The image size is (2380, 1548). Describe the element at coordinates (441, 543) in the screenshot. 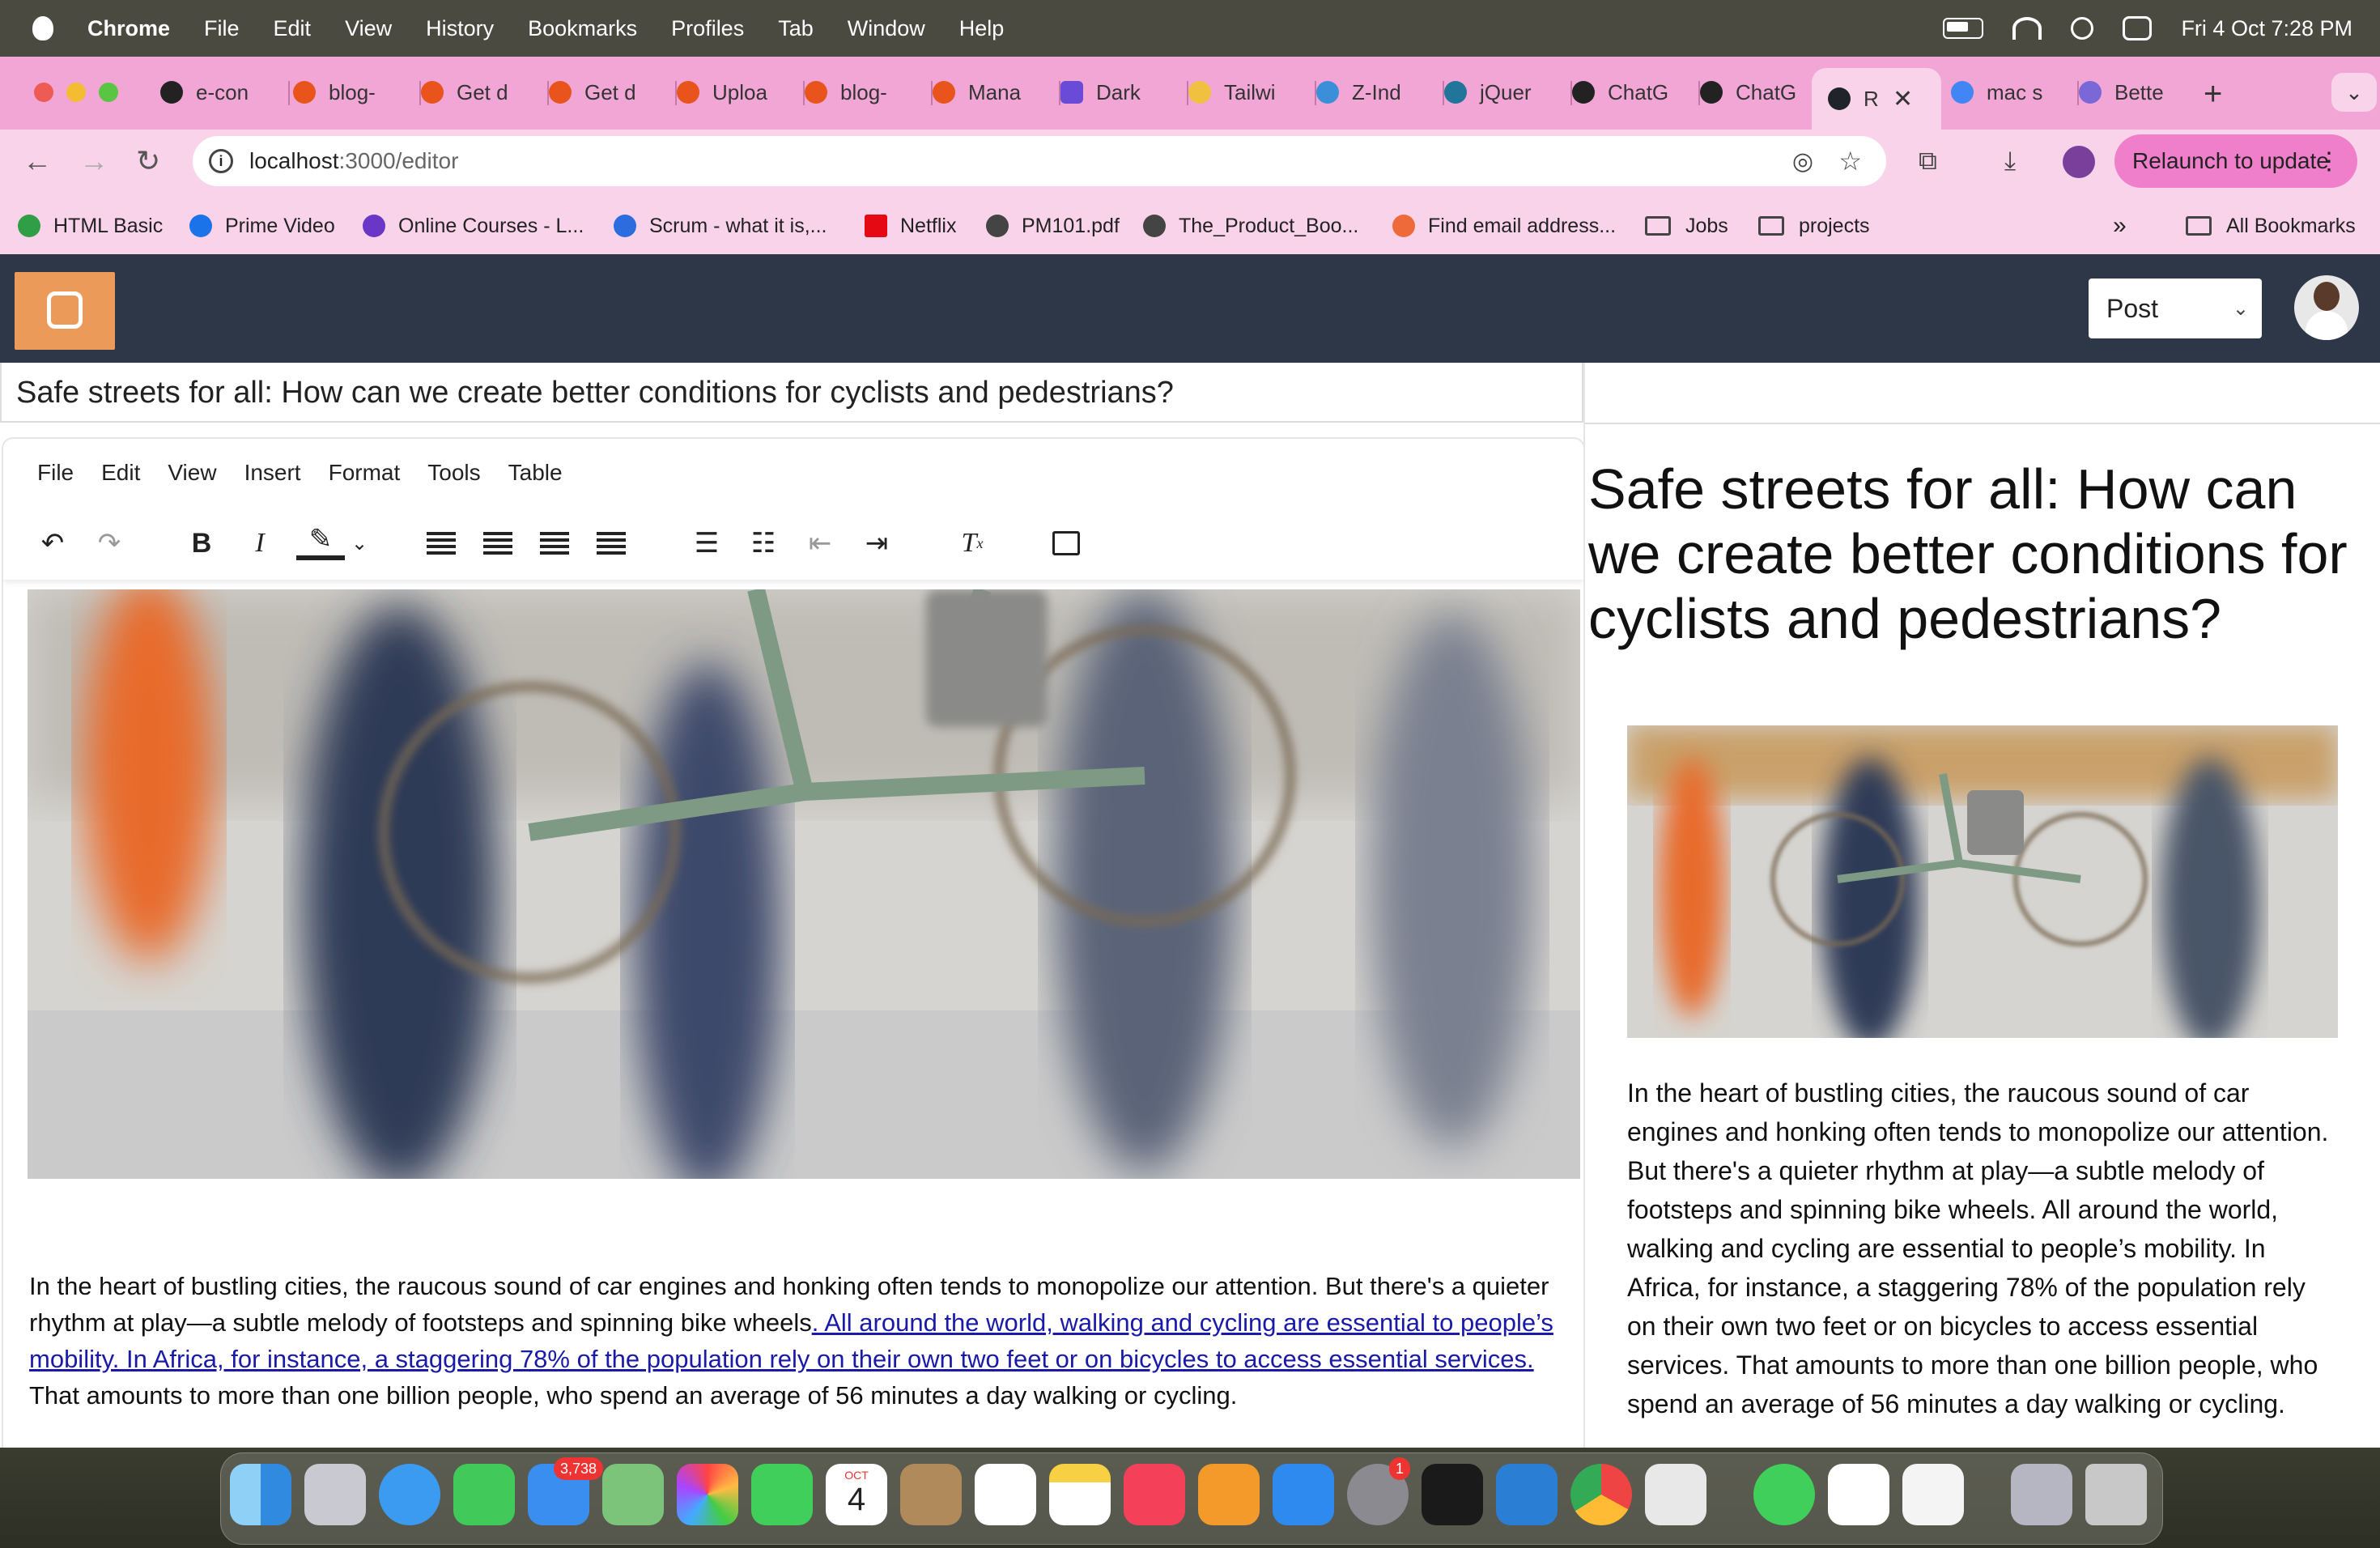

I see `align-left-icon` at that location.